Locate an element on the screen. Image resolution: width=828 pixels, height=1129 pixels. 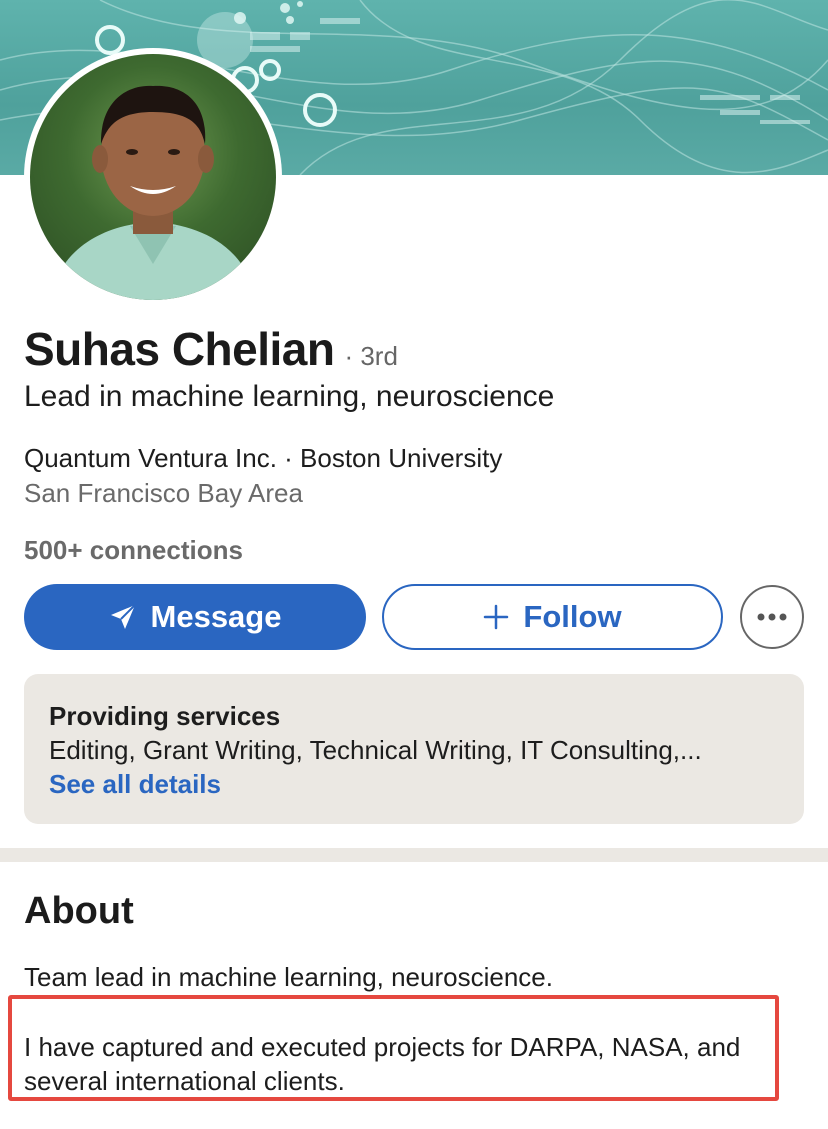
follow-button: Follow is located at coordinates (552, 617).